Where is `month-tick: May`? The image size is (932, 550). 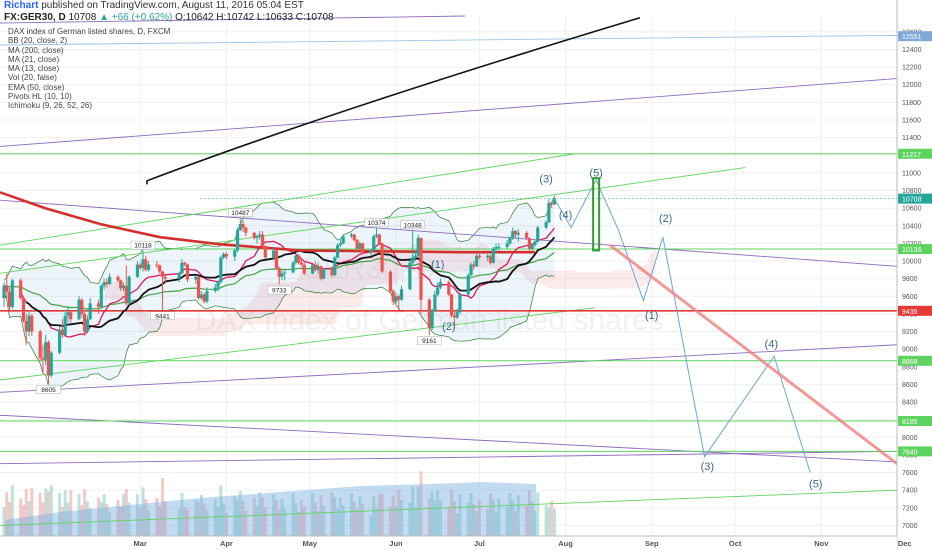 month-tick: May is located at coordinates (310, 543).